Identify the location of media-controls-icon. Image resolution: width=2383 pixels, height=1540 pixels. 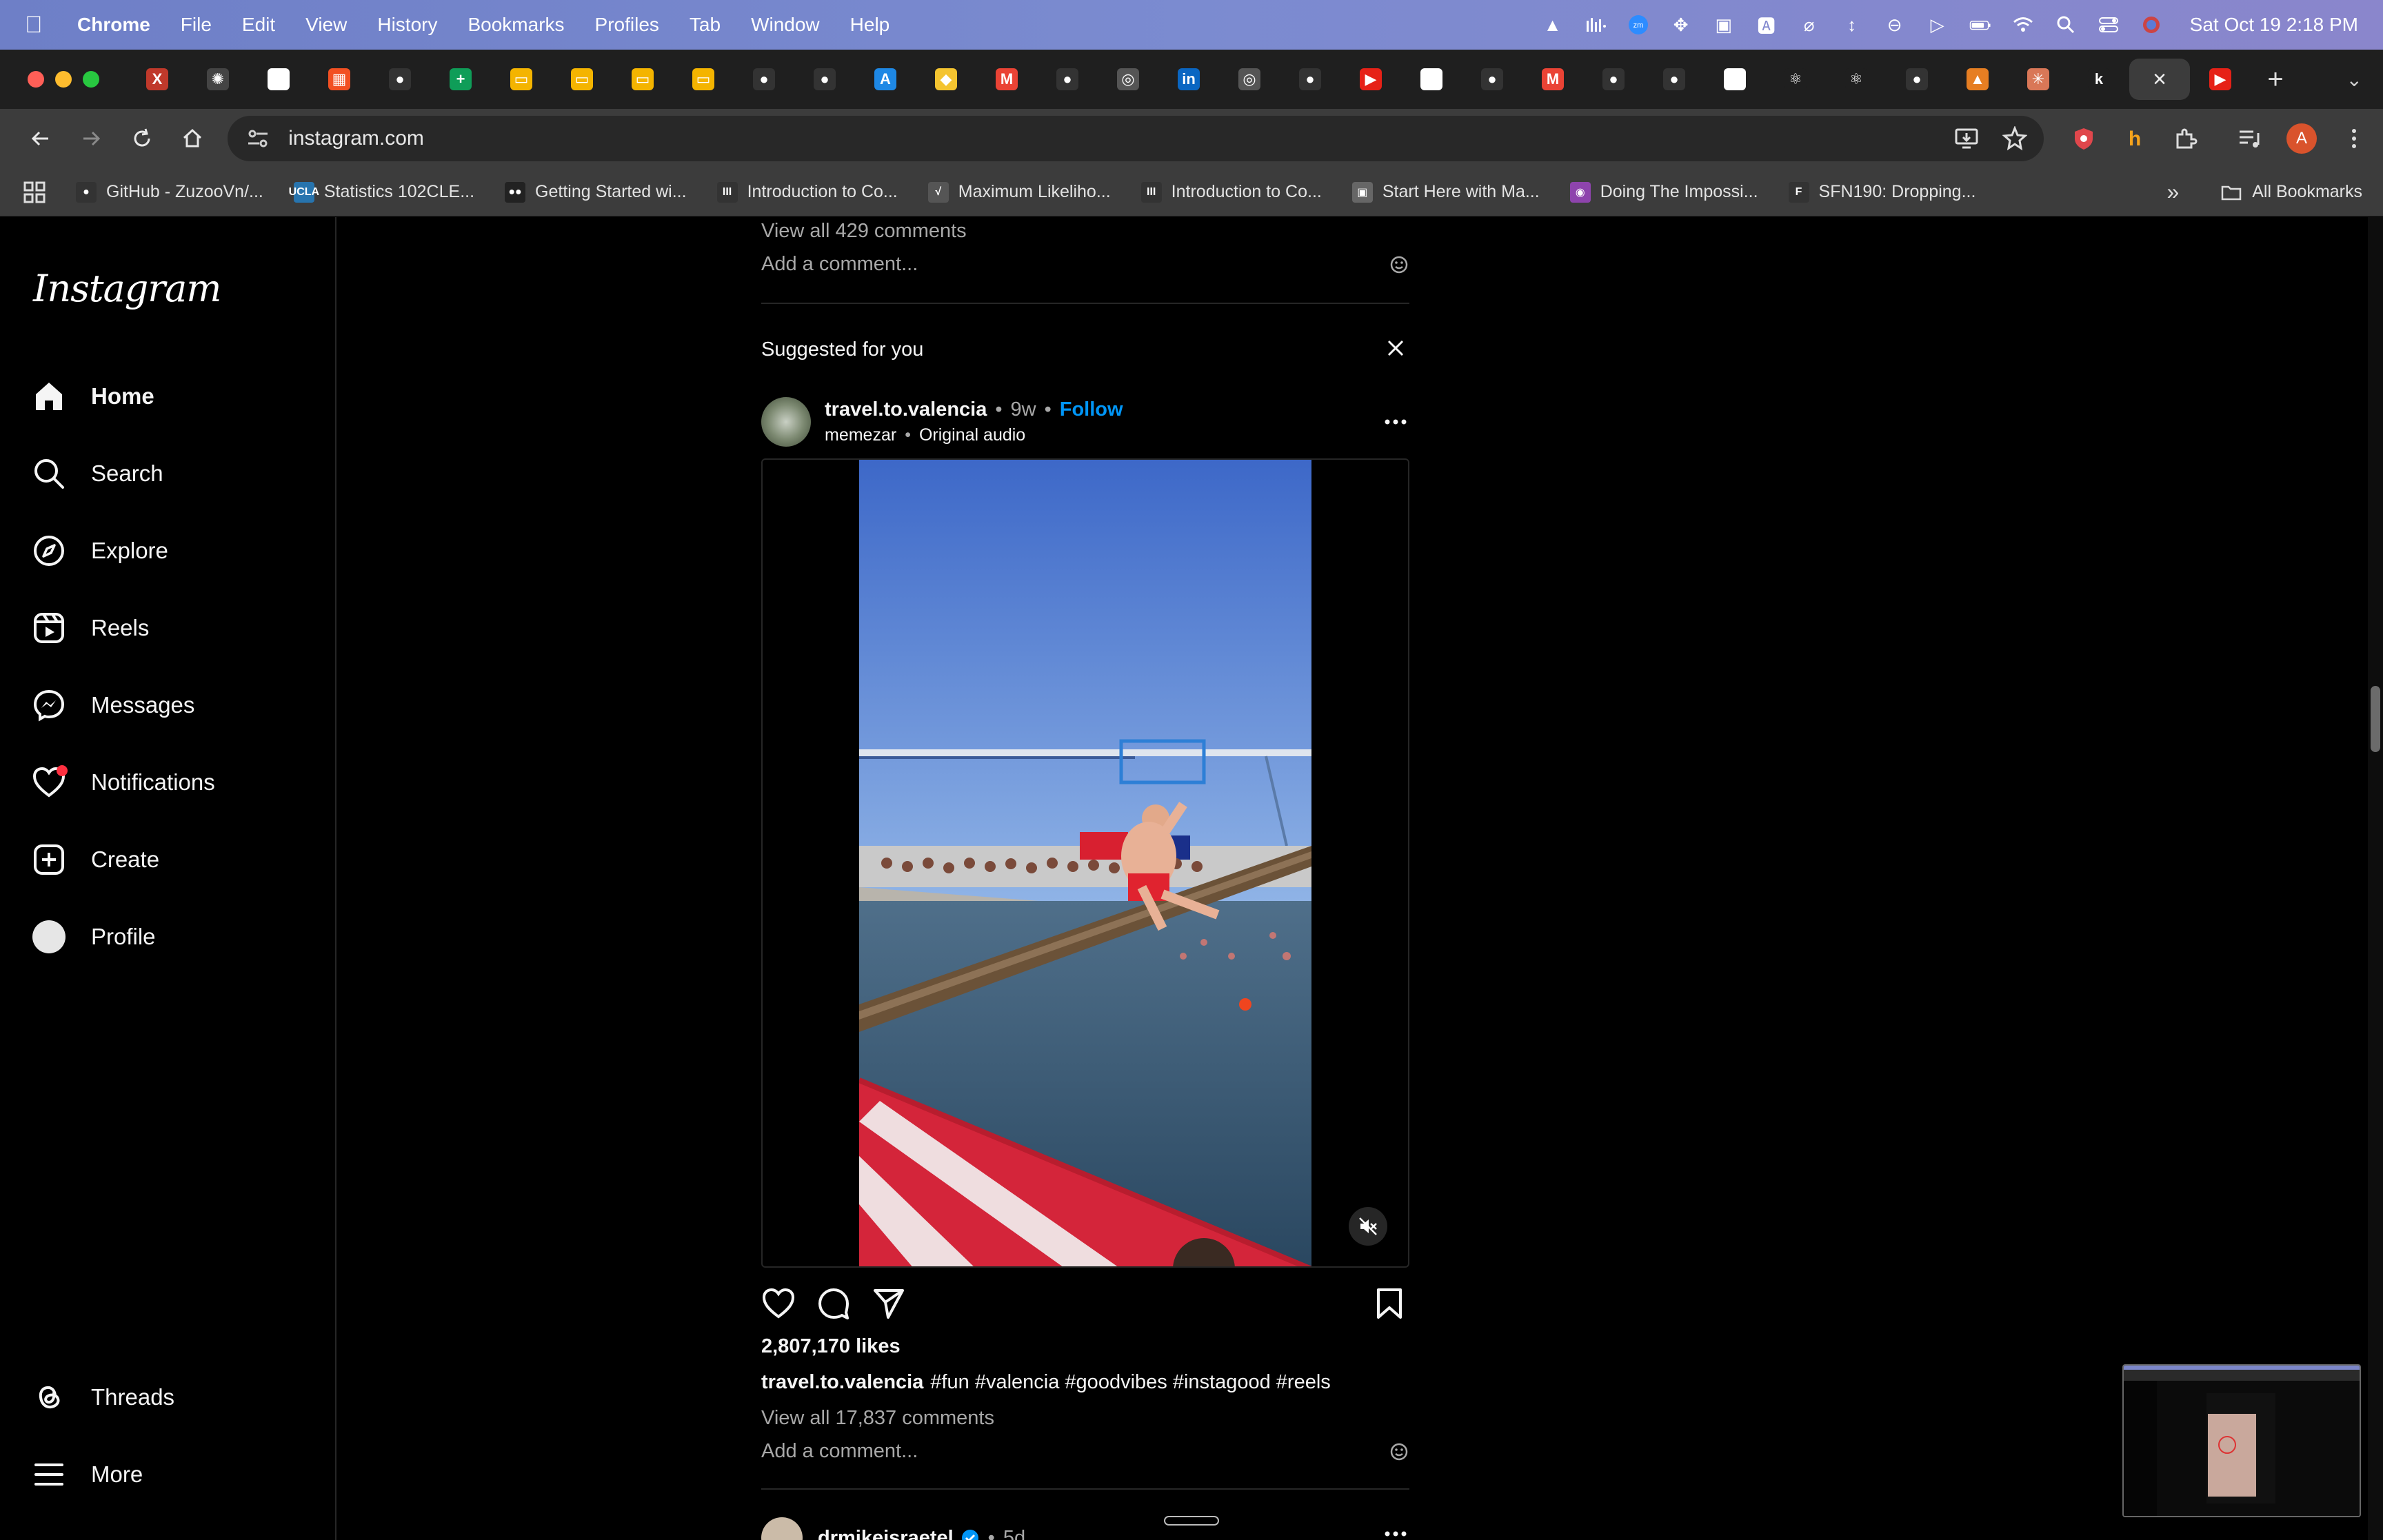
(2249, 138).